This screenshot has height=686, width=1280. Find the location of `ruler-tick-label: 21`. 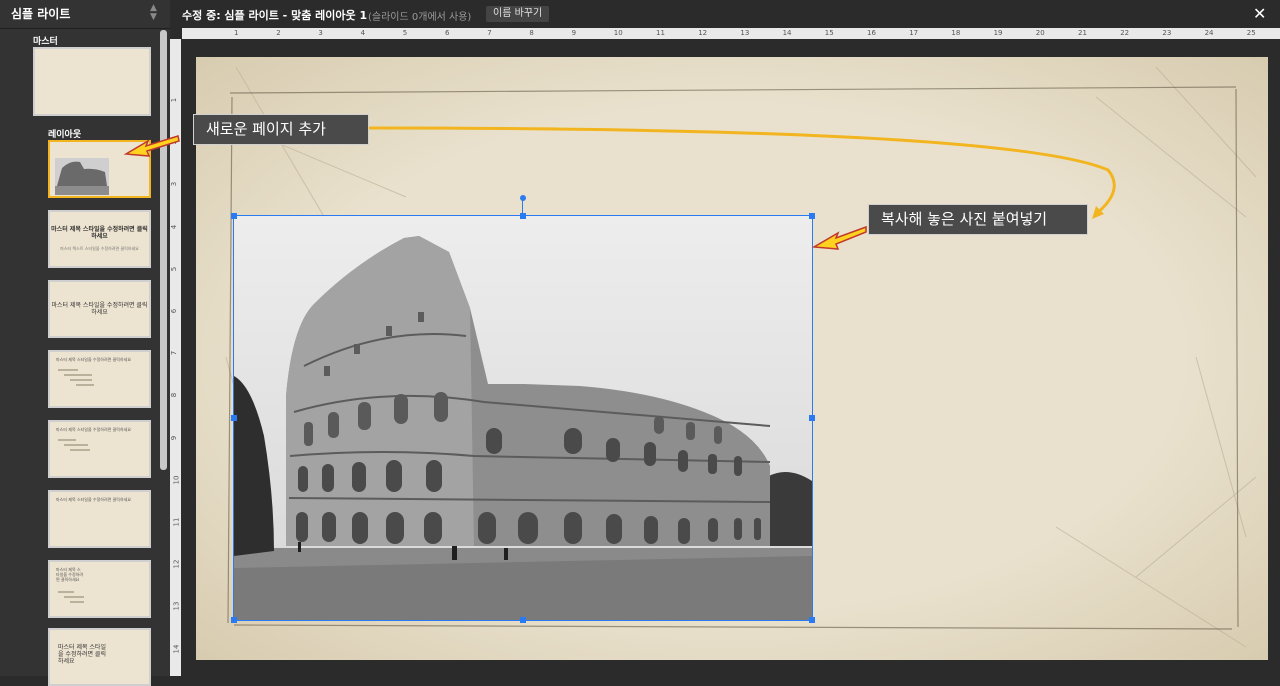

ruler-tick-label: 21 is located at coordinates (1082, 33).